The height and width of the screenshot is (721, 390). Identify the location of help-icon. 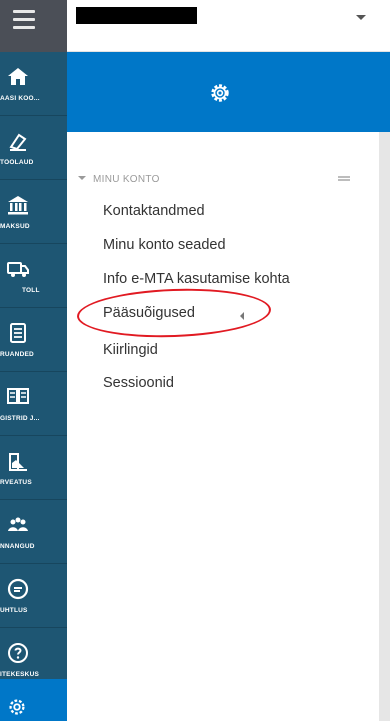
(18, 653).